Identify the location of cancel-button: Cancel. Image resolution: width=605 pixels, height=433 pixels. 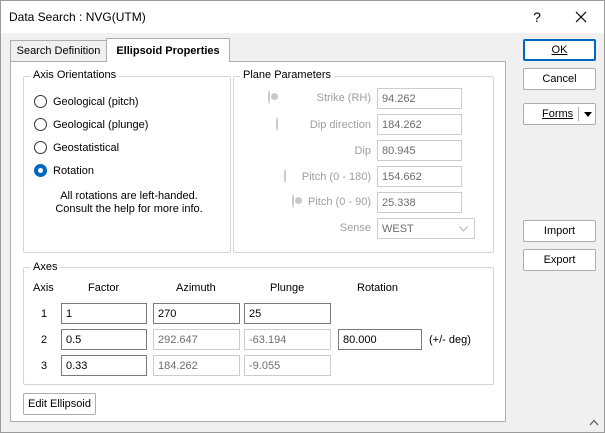
(559, 79).